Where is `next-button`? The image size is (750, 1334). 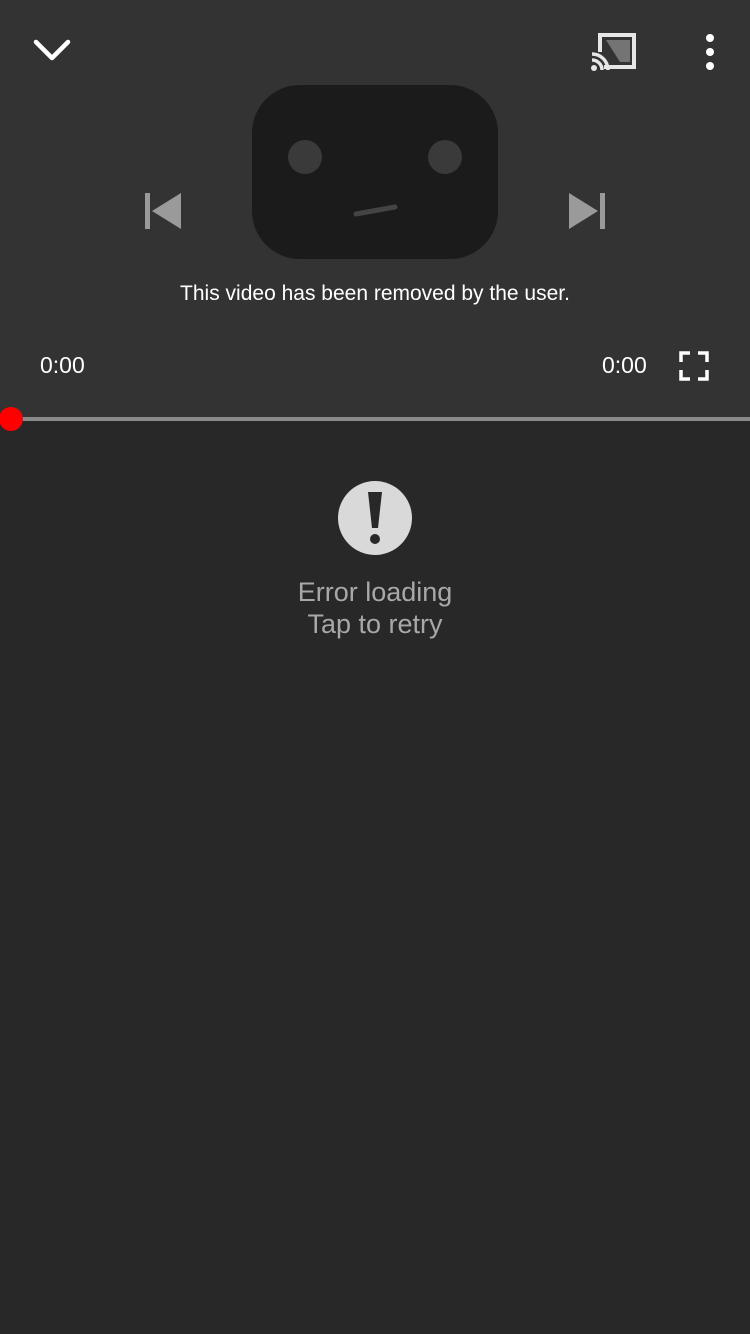
next-button is located at coordinates (587, 211).